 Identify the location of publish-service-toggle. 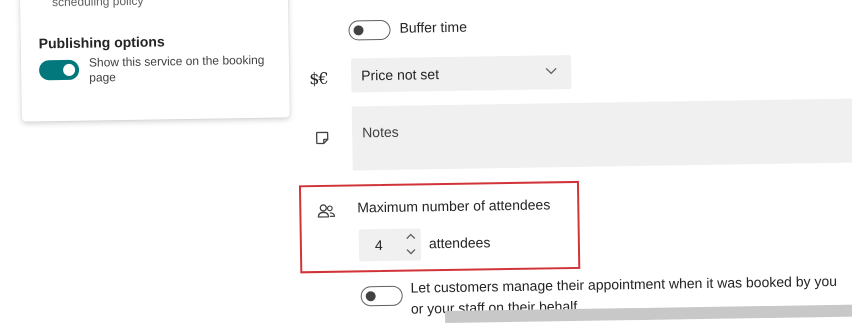
(59, 70).